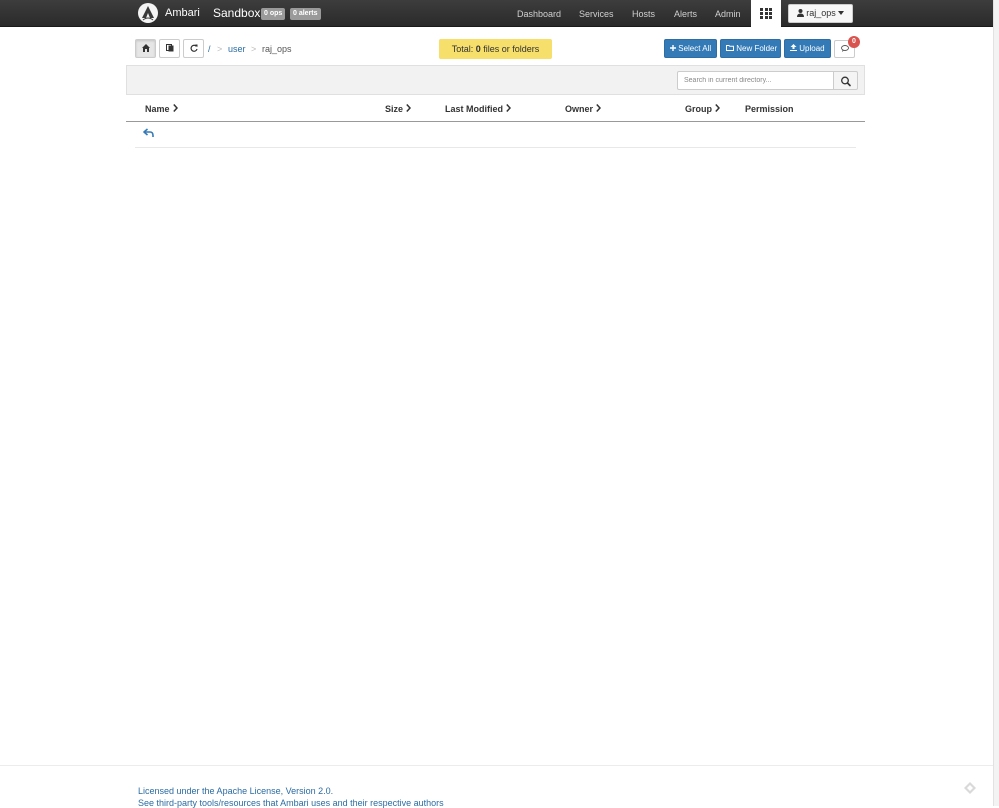 This screenshot has height=808, width=999. I want to click on footer-divider, so click(496, 765).